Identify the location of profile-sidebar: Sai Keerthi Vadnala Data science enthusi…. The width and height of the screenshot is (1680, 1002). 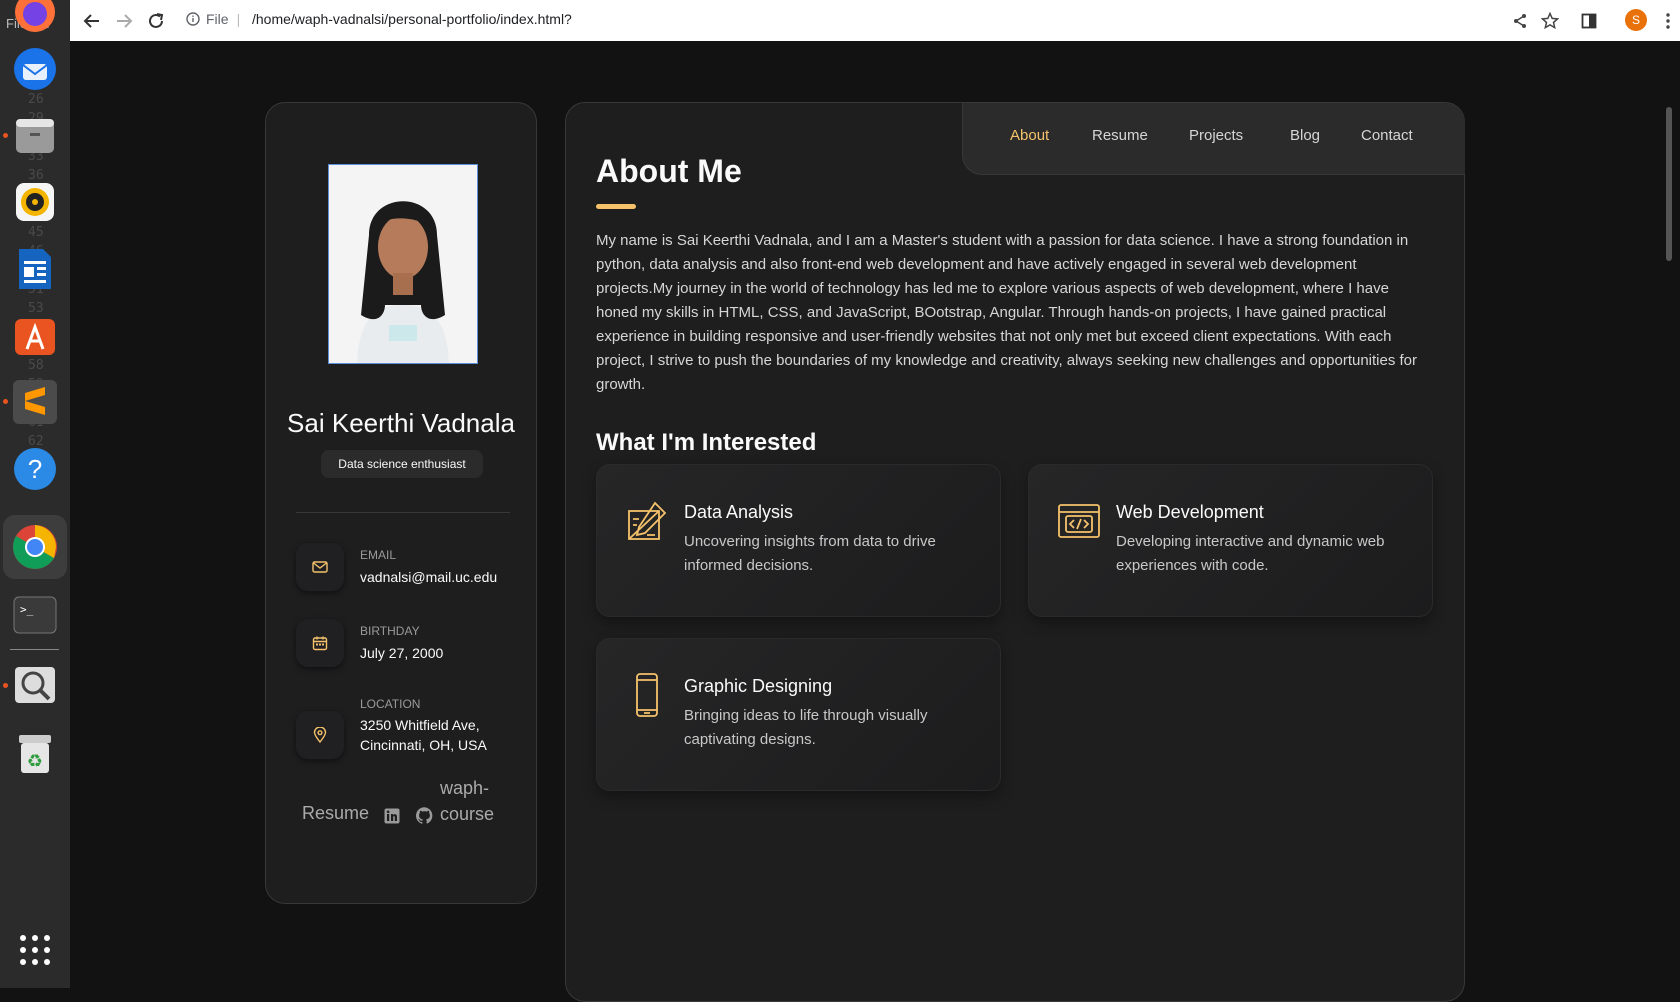
(401, 503).